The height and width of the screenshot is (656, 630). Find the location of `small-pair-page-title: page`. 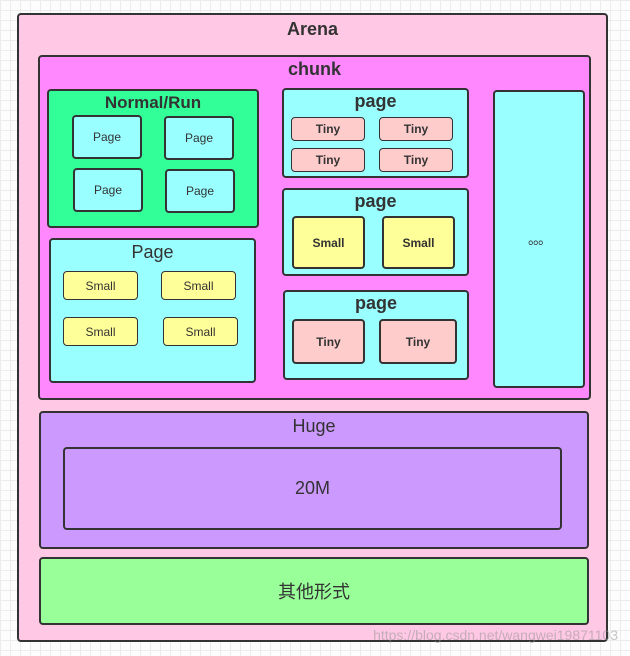

small-pair-page-title: page is located at coordinates (375, 201).